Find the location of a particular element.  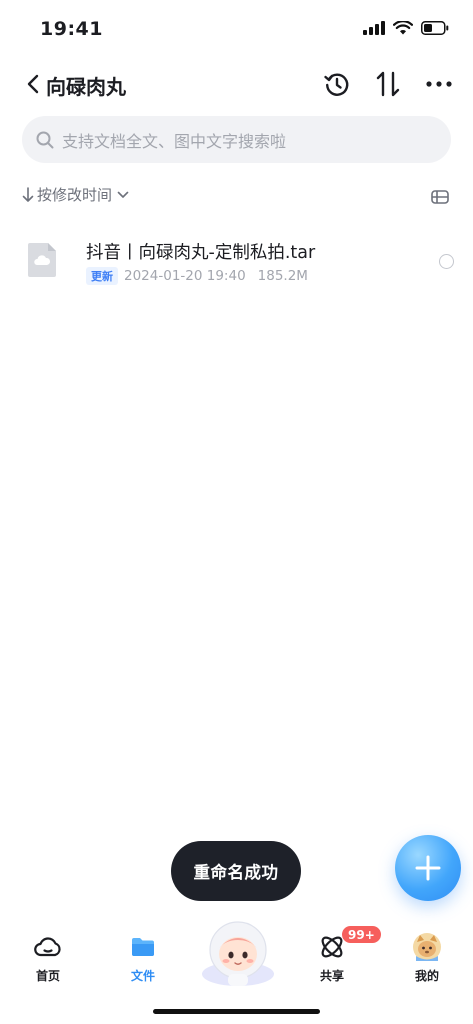

history-icon is located at coordinates (336, 84).